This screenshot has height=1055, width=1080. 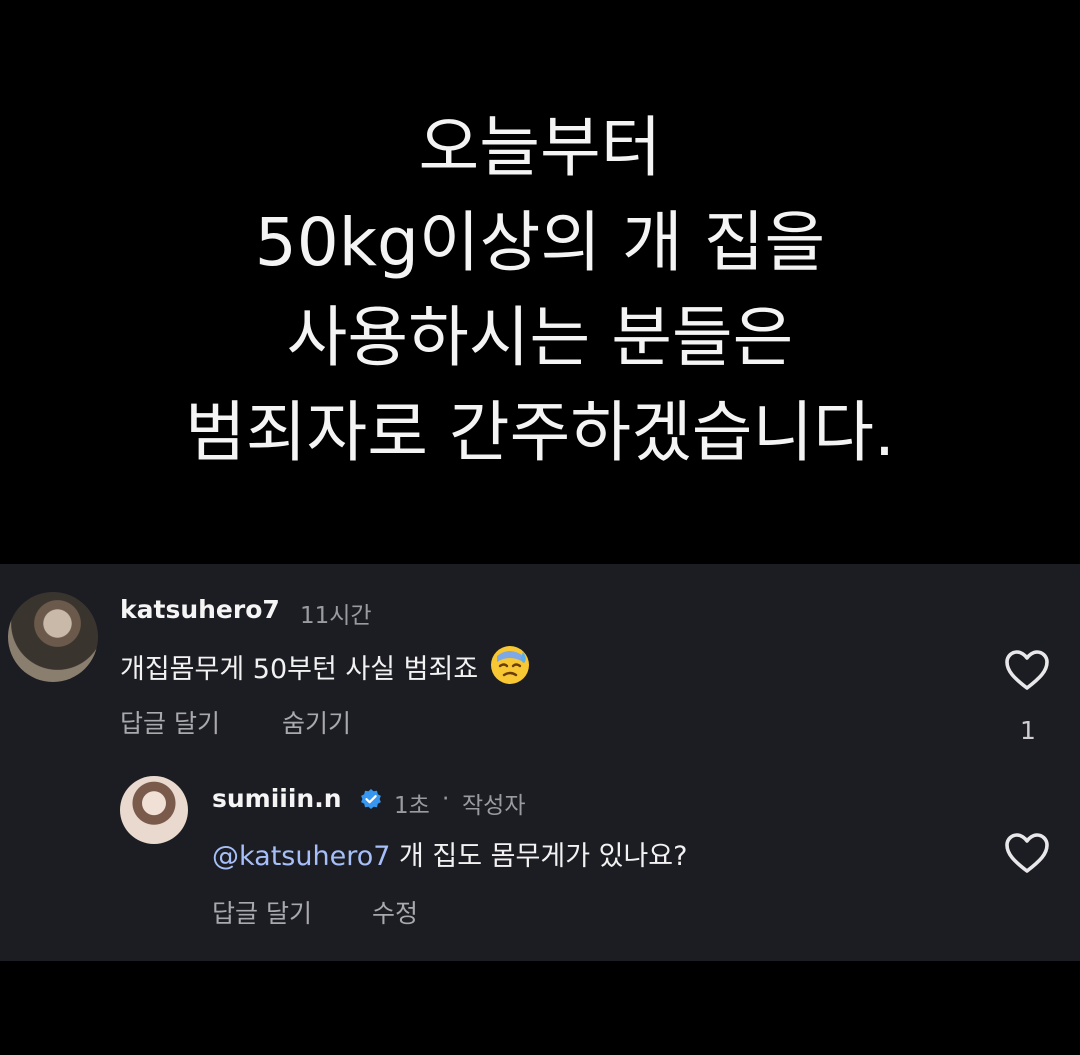 I want to click on hide-button: 숨기기, so click(x=316, y=722).